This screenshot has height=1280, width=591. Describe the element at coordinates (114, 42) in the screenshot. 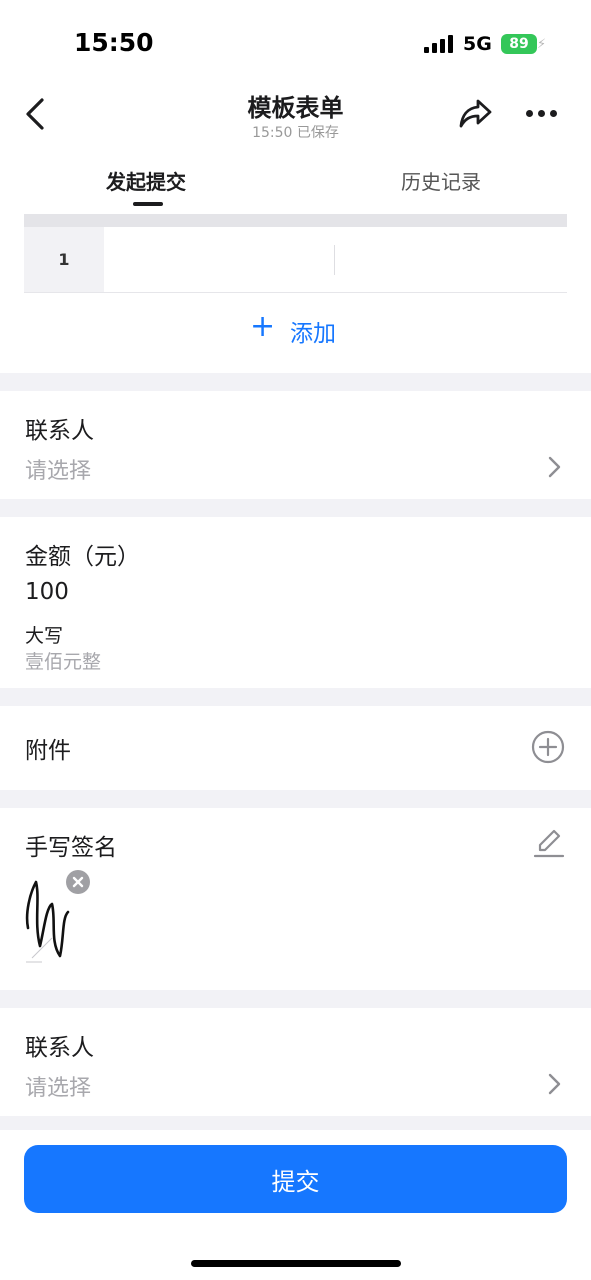

I see `status-time: 15:50` at that location.